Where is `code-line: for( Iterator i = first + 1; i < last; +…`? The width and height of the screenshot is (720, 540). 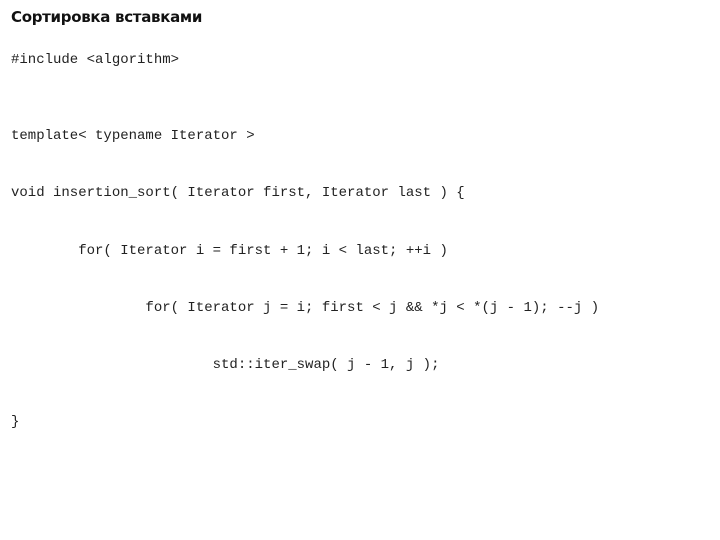 code-line: for( Iterator i = first + 1; i < last; +… is located at coordinates (229, 250).